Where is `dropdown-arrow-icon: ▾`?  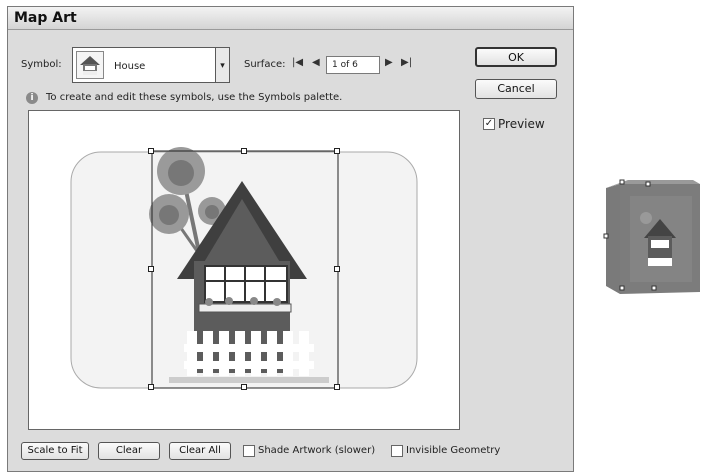 dropdown-arrow-icon: ▾ is located at coordinates (222, 65).